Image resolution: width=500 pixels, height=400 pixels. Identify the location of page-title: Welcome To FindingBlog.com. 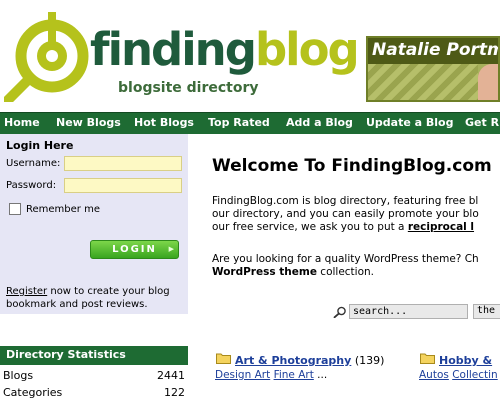
(352, 166).